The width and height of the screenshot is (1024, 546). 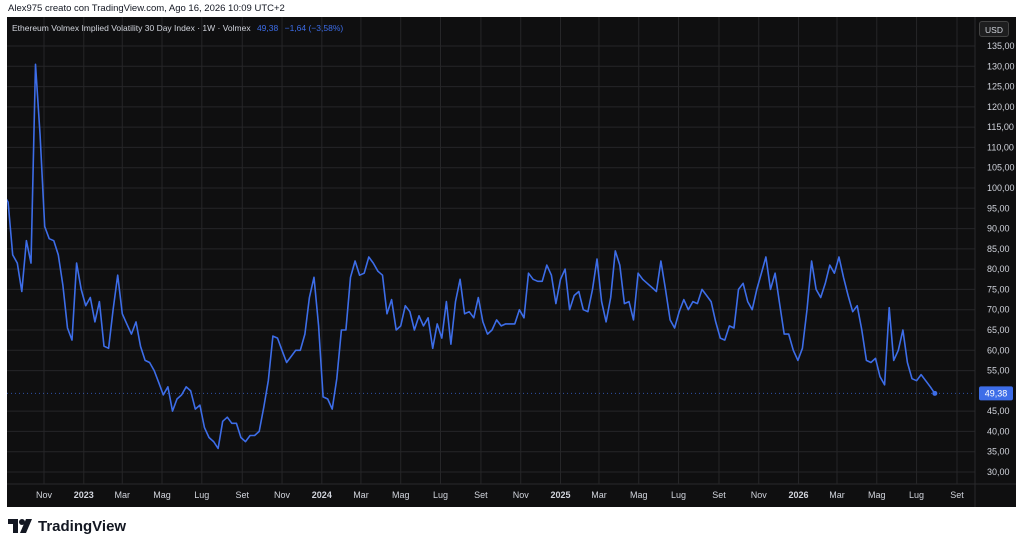 What do you see at coordinates (998, 208) in the screenshot?
I see `y-tick-label: 95,00` at bounding box center [998, 208].